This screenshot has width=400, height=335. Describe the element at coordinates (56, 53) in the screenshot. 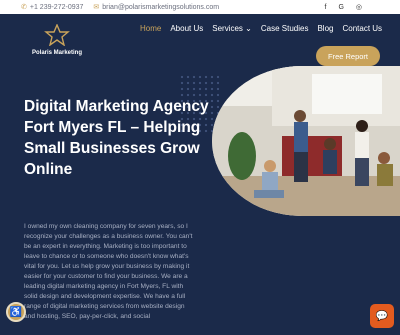

I see `logo-text: Polaris Marketing` at that location.